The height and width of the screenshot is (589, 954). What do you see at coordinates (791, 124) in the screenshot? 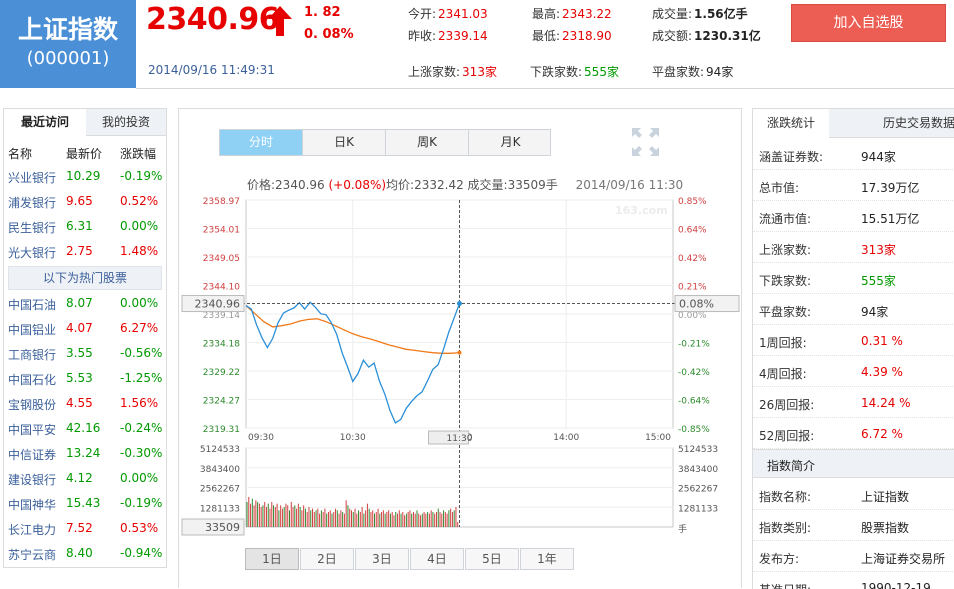
I see `tab-stats: 涨跌统计` at bounding box center [791, 124].